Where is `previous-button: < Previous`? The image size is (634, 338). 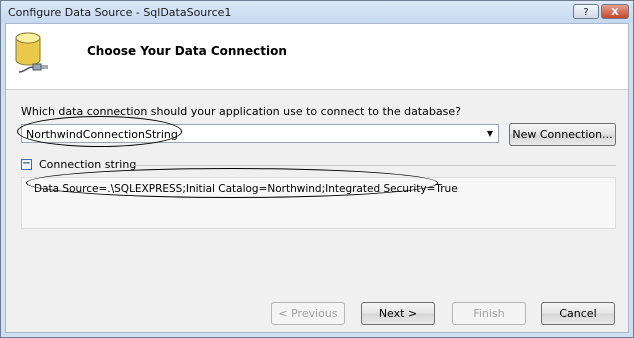 previous-button: < Previous is located at coordinates (308, 313).